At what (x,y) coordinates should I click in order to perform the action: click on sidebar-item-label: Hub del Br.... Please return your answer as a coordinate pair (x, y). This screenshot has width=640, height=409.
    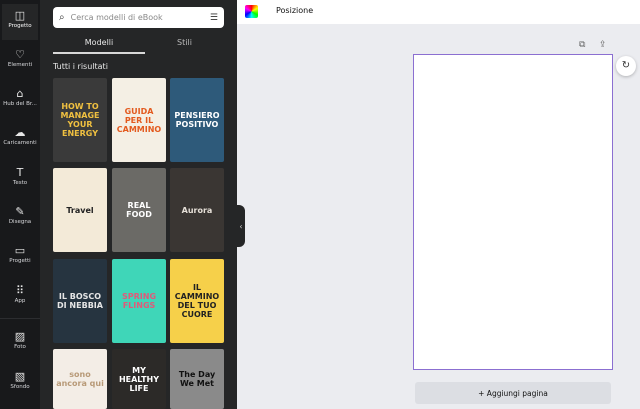
    Looking at the image, I should click on (20, 104).